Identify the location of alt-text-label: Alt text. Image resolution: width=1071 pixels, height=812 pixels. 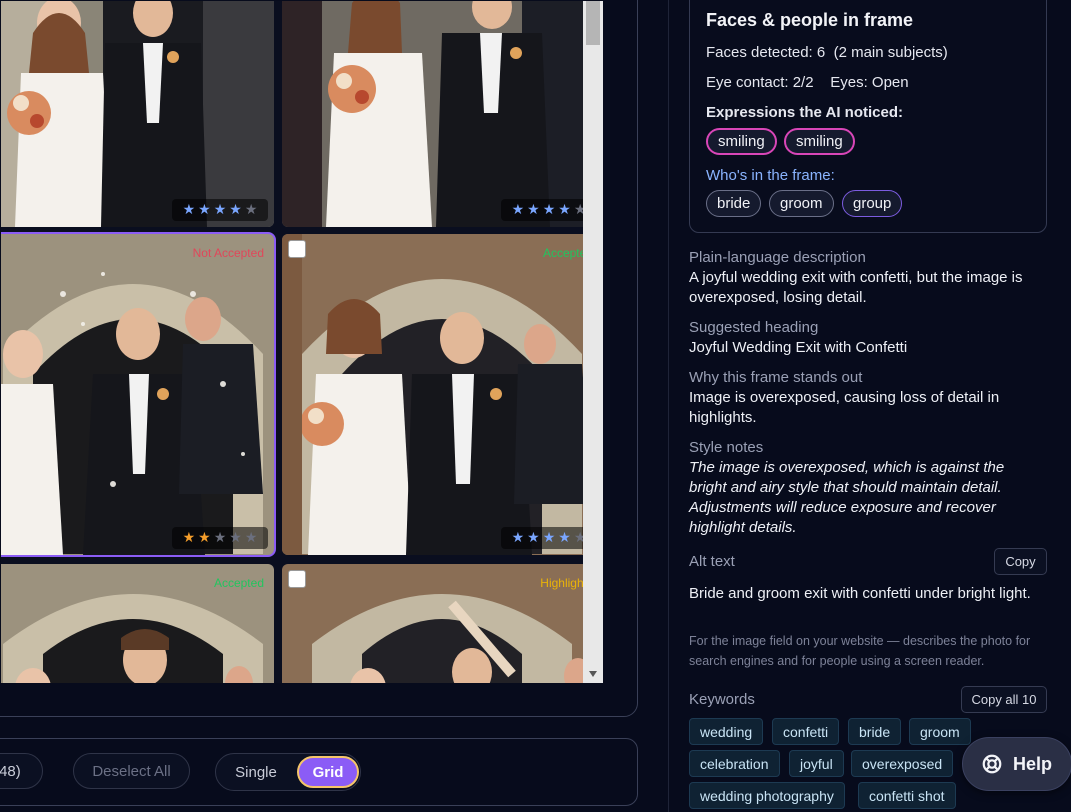
(712, 561).